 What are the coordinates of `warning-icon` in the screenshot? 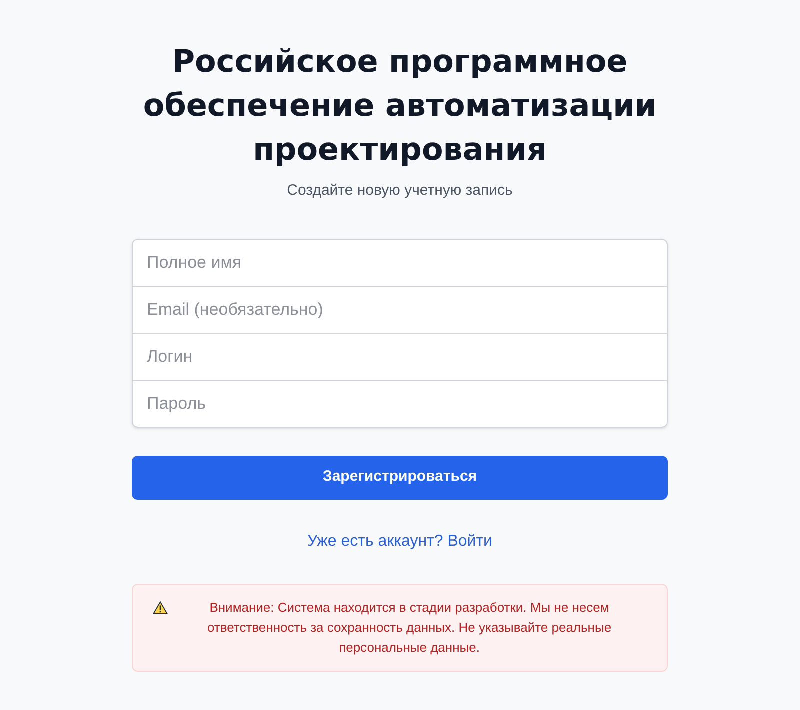 It's located at (160, 607).